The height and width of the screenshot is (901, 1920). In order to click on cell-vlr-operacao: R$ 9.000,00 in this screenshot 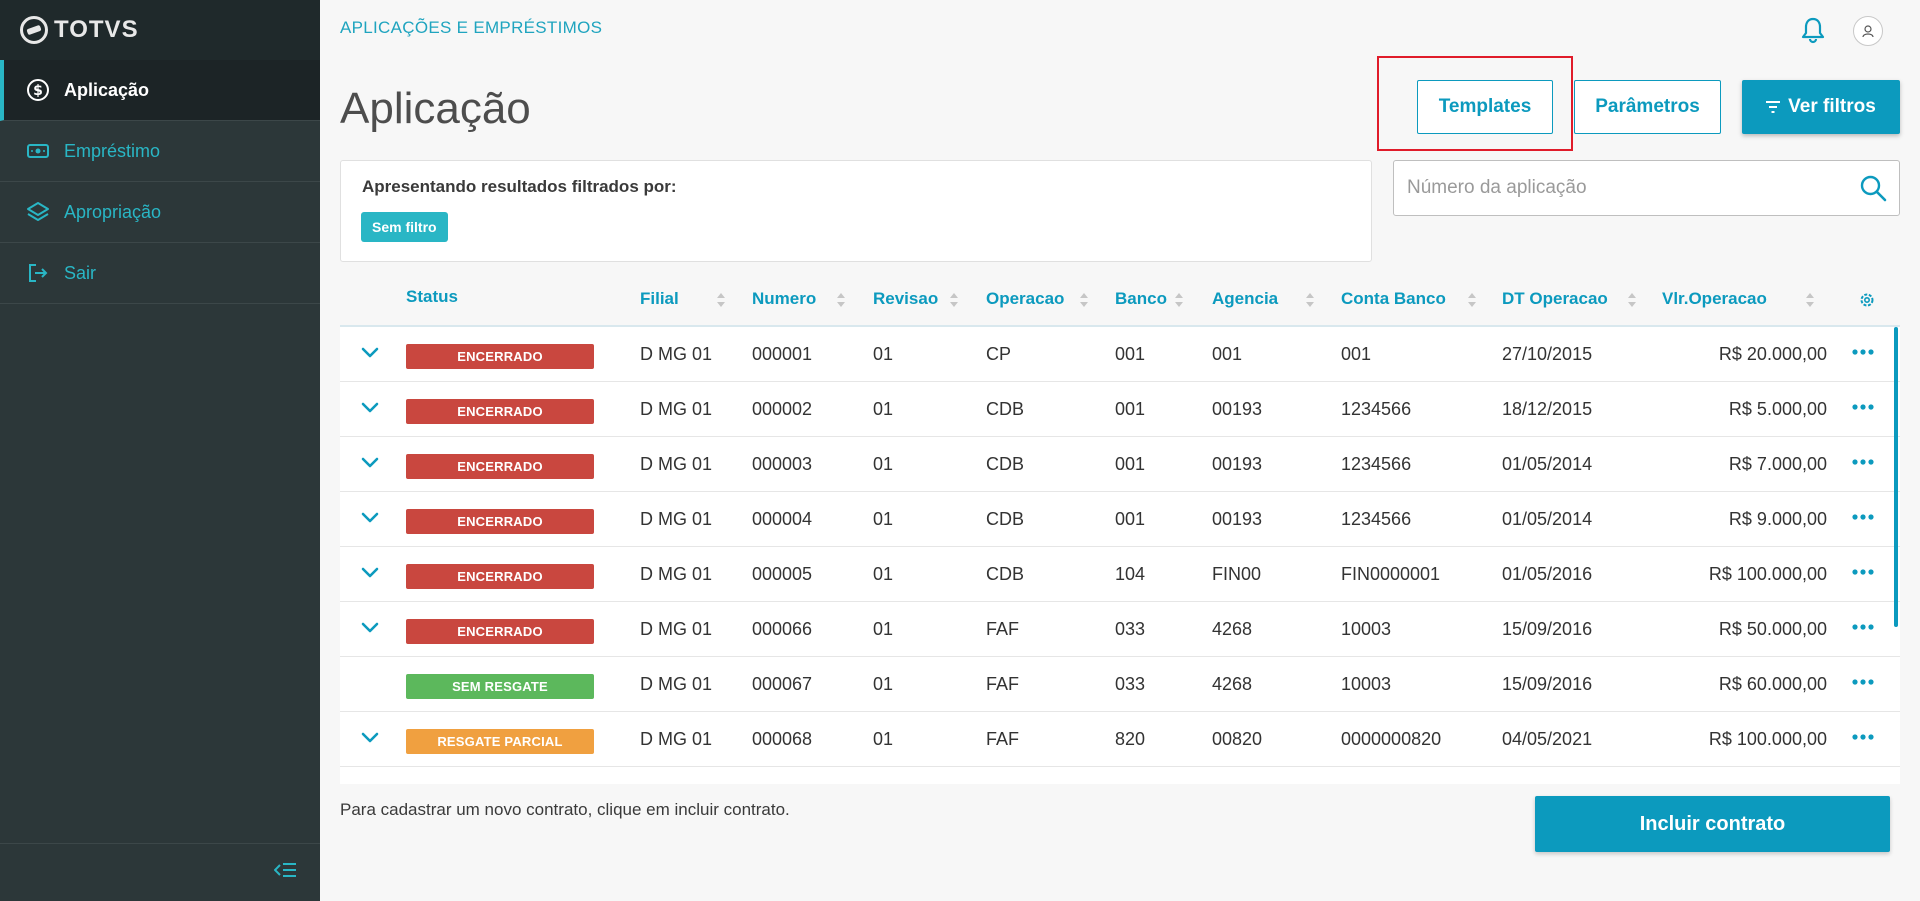, I will do `click(1777, 519)`.